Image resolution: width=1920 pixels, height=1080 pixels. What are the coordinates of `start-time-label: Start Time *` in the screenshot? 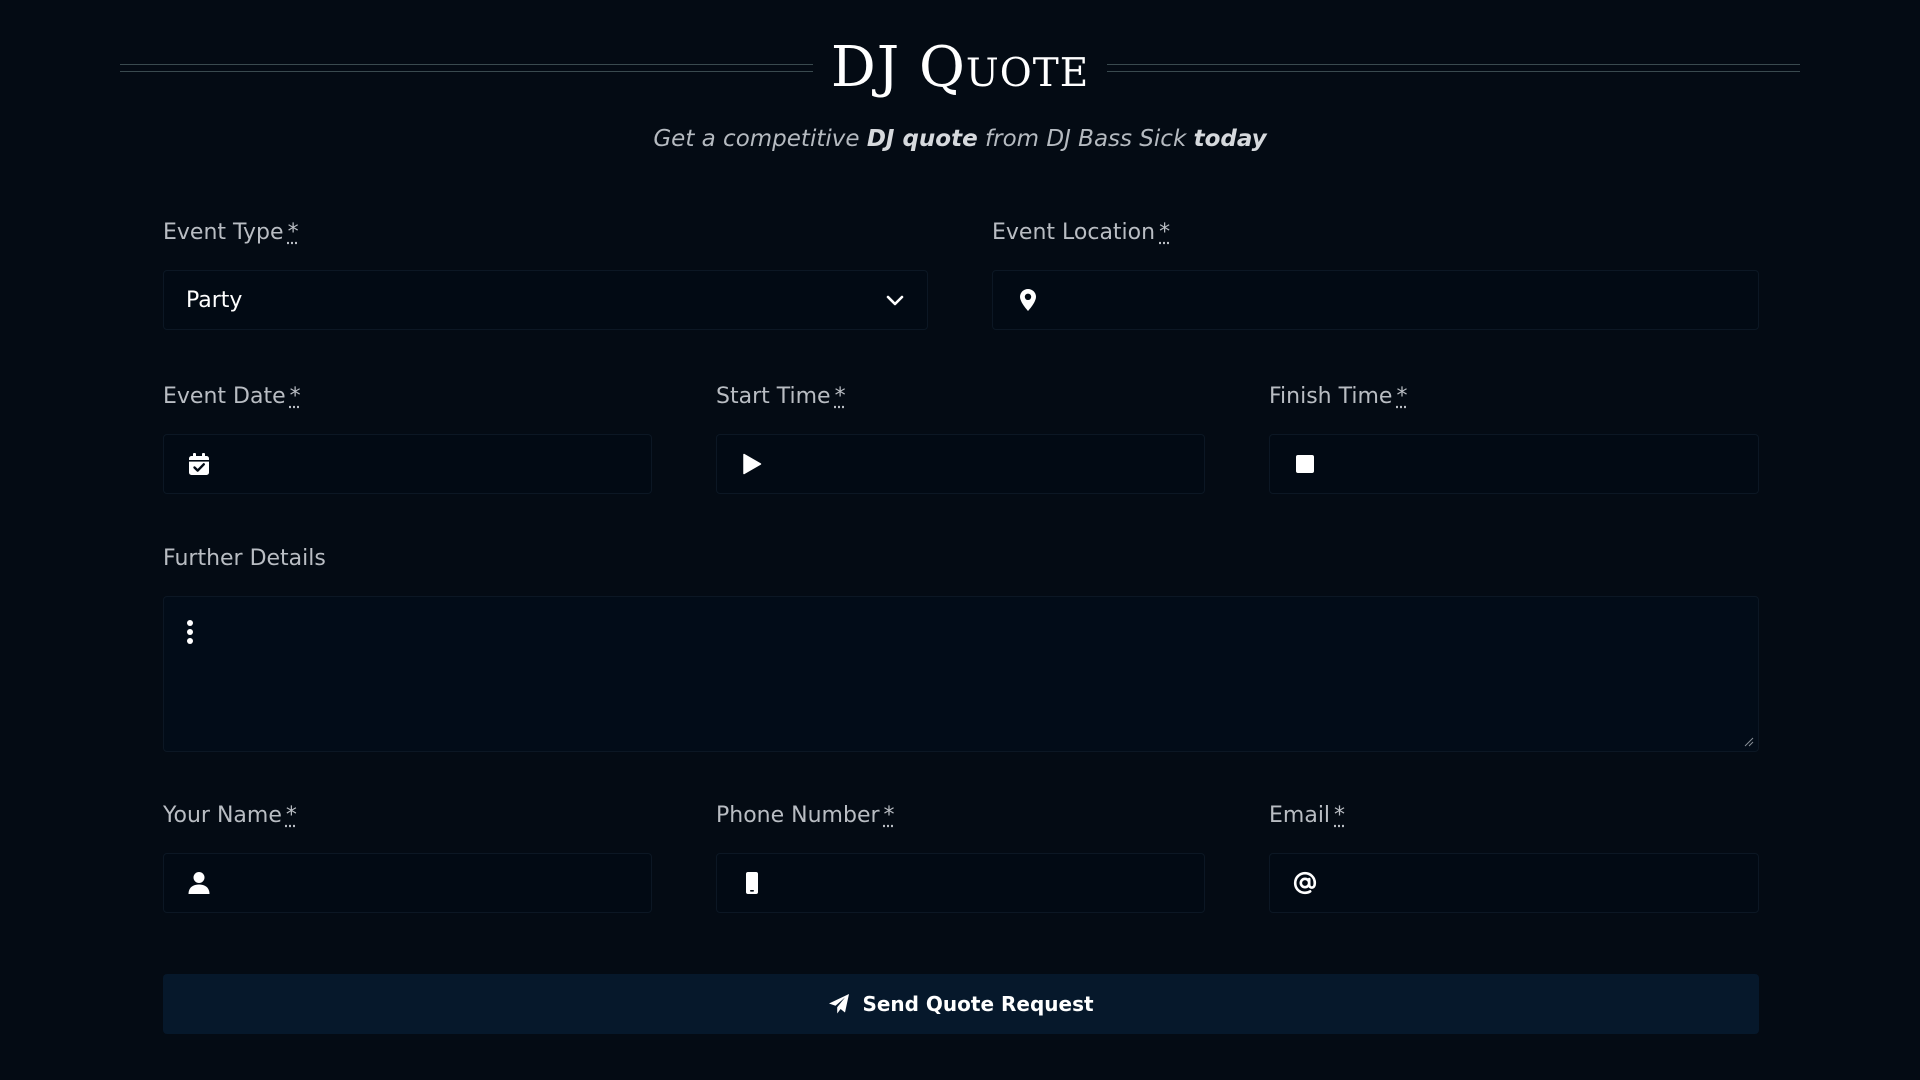 It's located at (781, 396).